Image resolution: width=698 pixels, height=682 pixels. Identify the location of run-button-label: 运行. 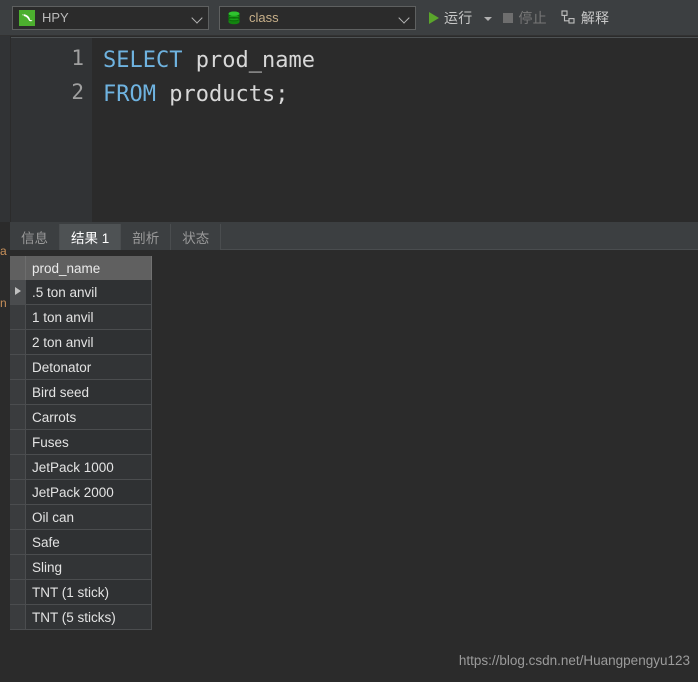
(458, 17).